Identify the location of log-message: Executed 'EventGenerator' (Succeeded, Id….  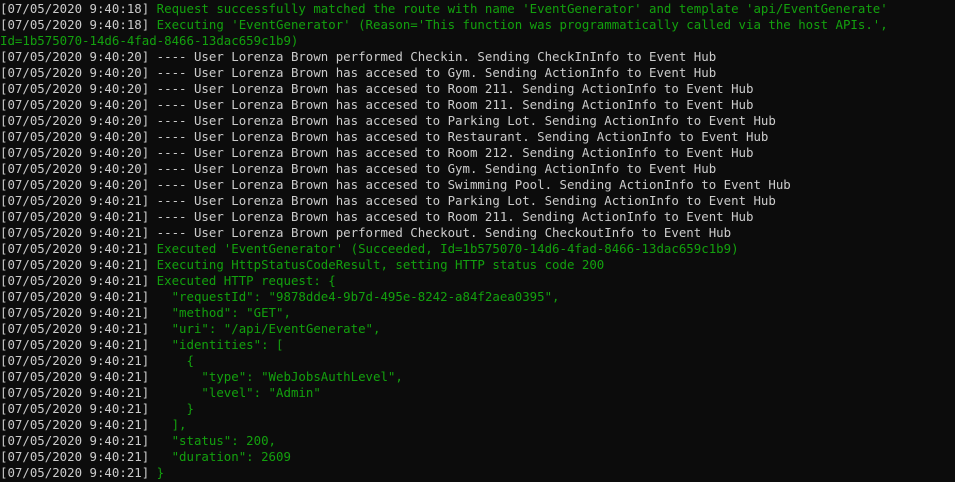
(444, 248).